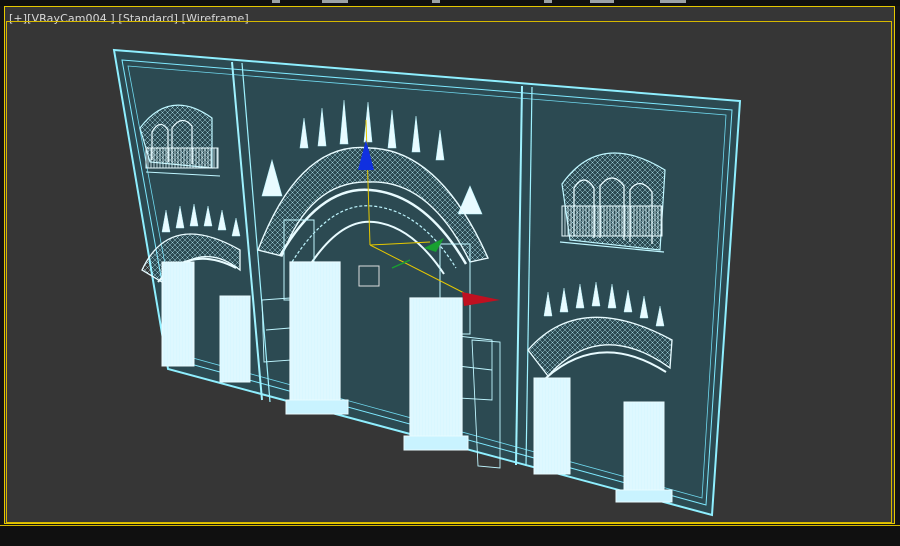 The height and width of the screenshot is (546, 900). I want to click on viewport-bottom-bar, so click(450, 535).